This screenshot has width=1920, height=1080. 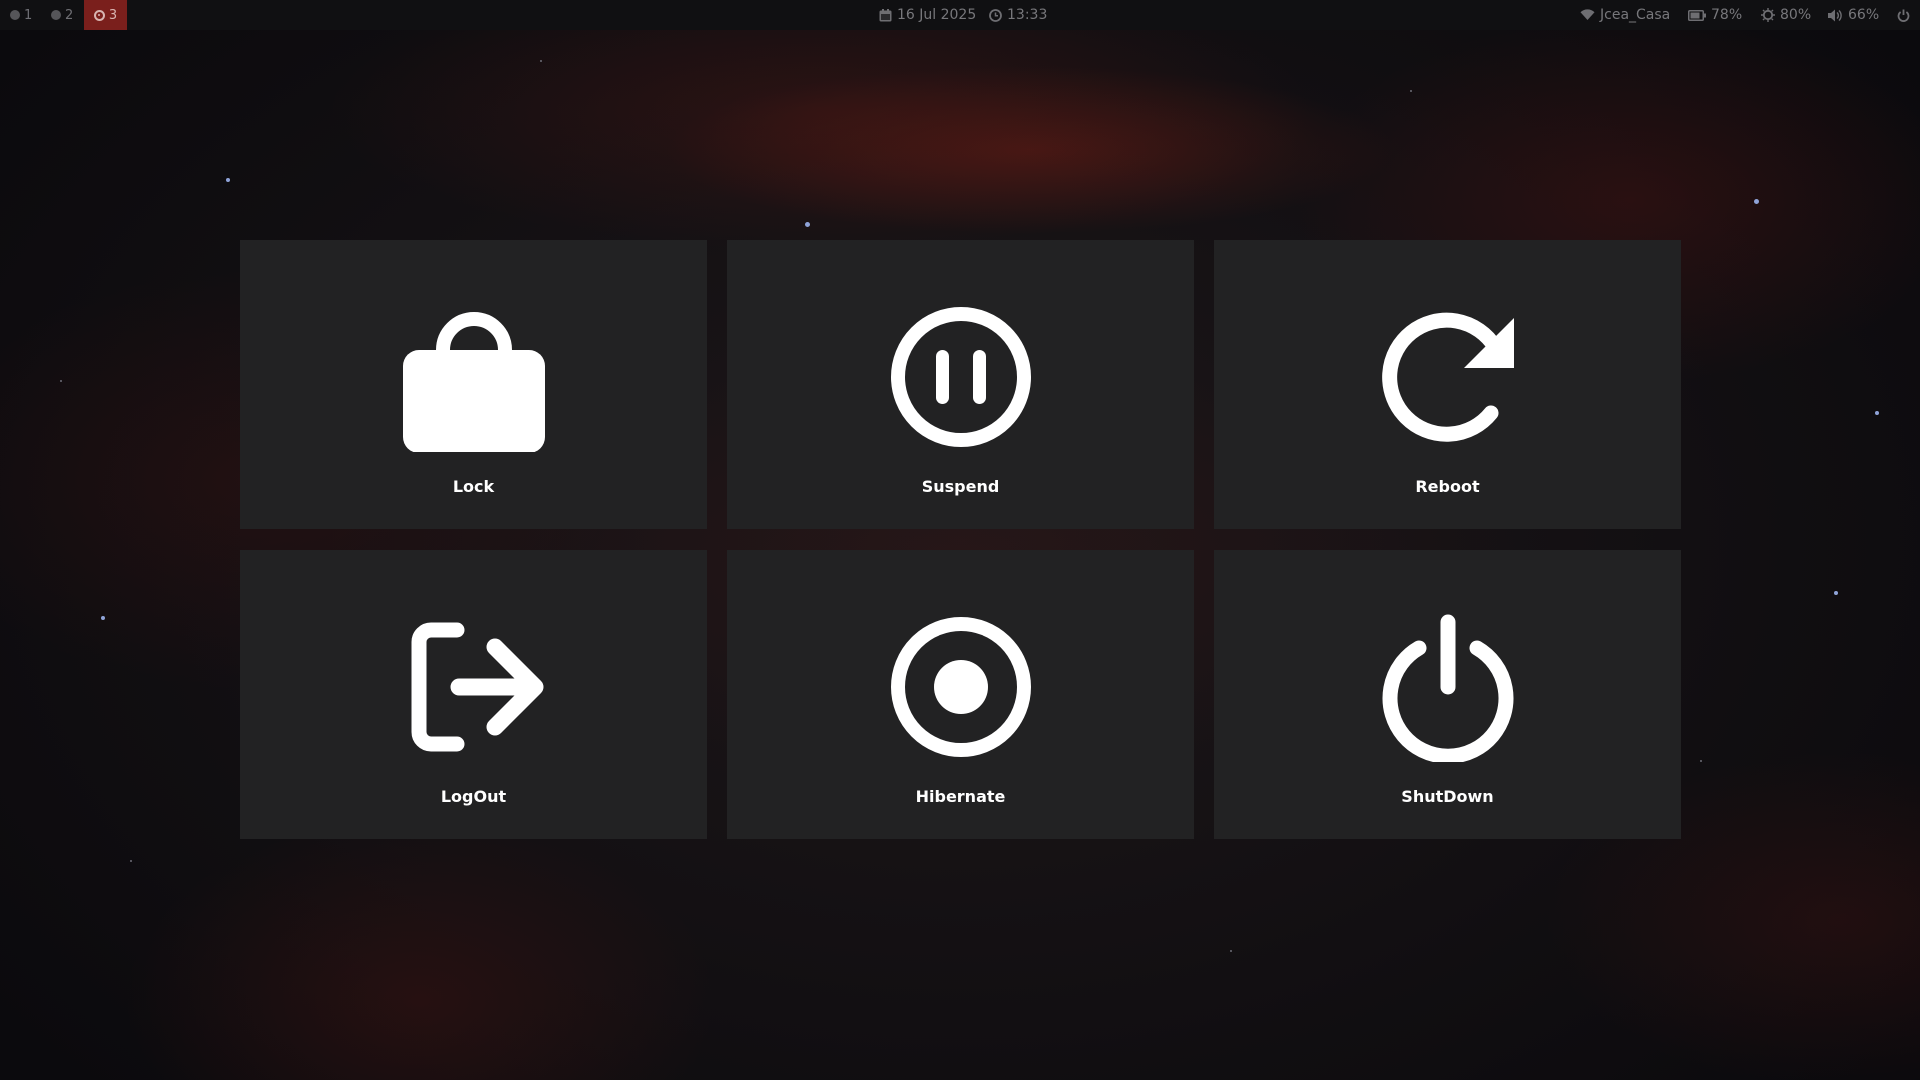 What do you see at coordinates (1727, 15) in the screenshot?
I see `battery-level: 78%` at bounding box center [1727, 15].